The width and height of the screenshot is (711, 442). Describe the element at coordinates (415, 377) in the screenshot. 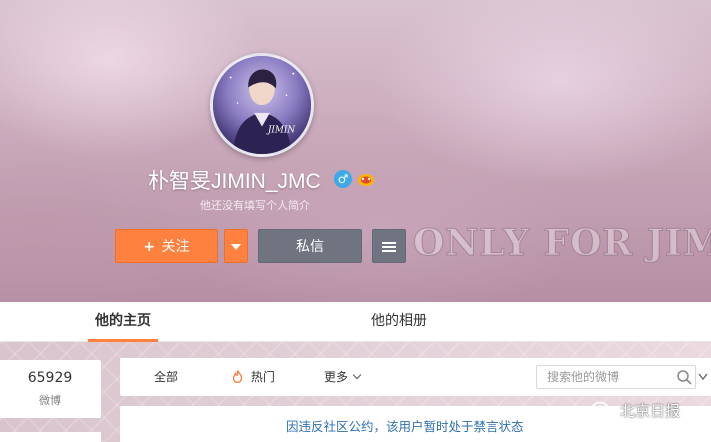

I see `feed-filter-bar: 全部 热门 更多` at that location.